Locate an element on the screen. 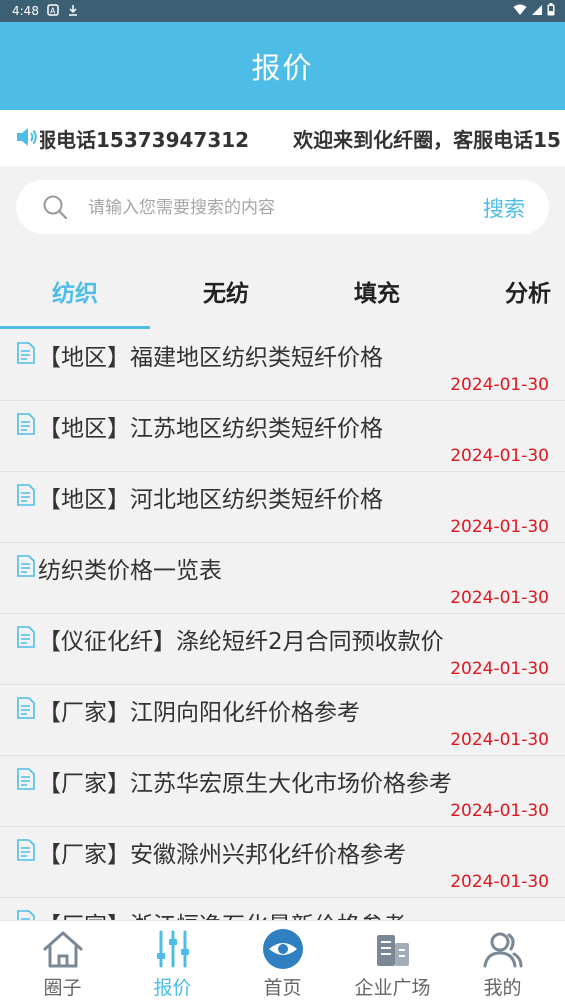 This screenshot has width=565, height=1005. signal-icon is located at coordinates (537, 11).